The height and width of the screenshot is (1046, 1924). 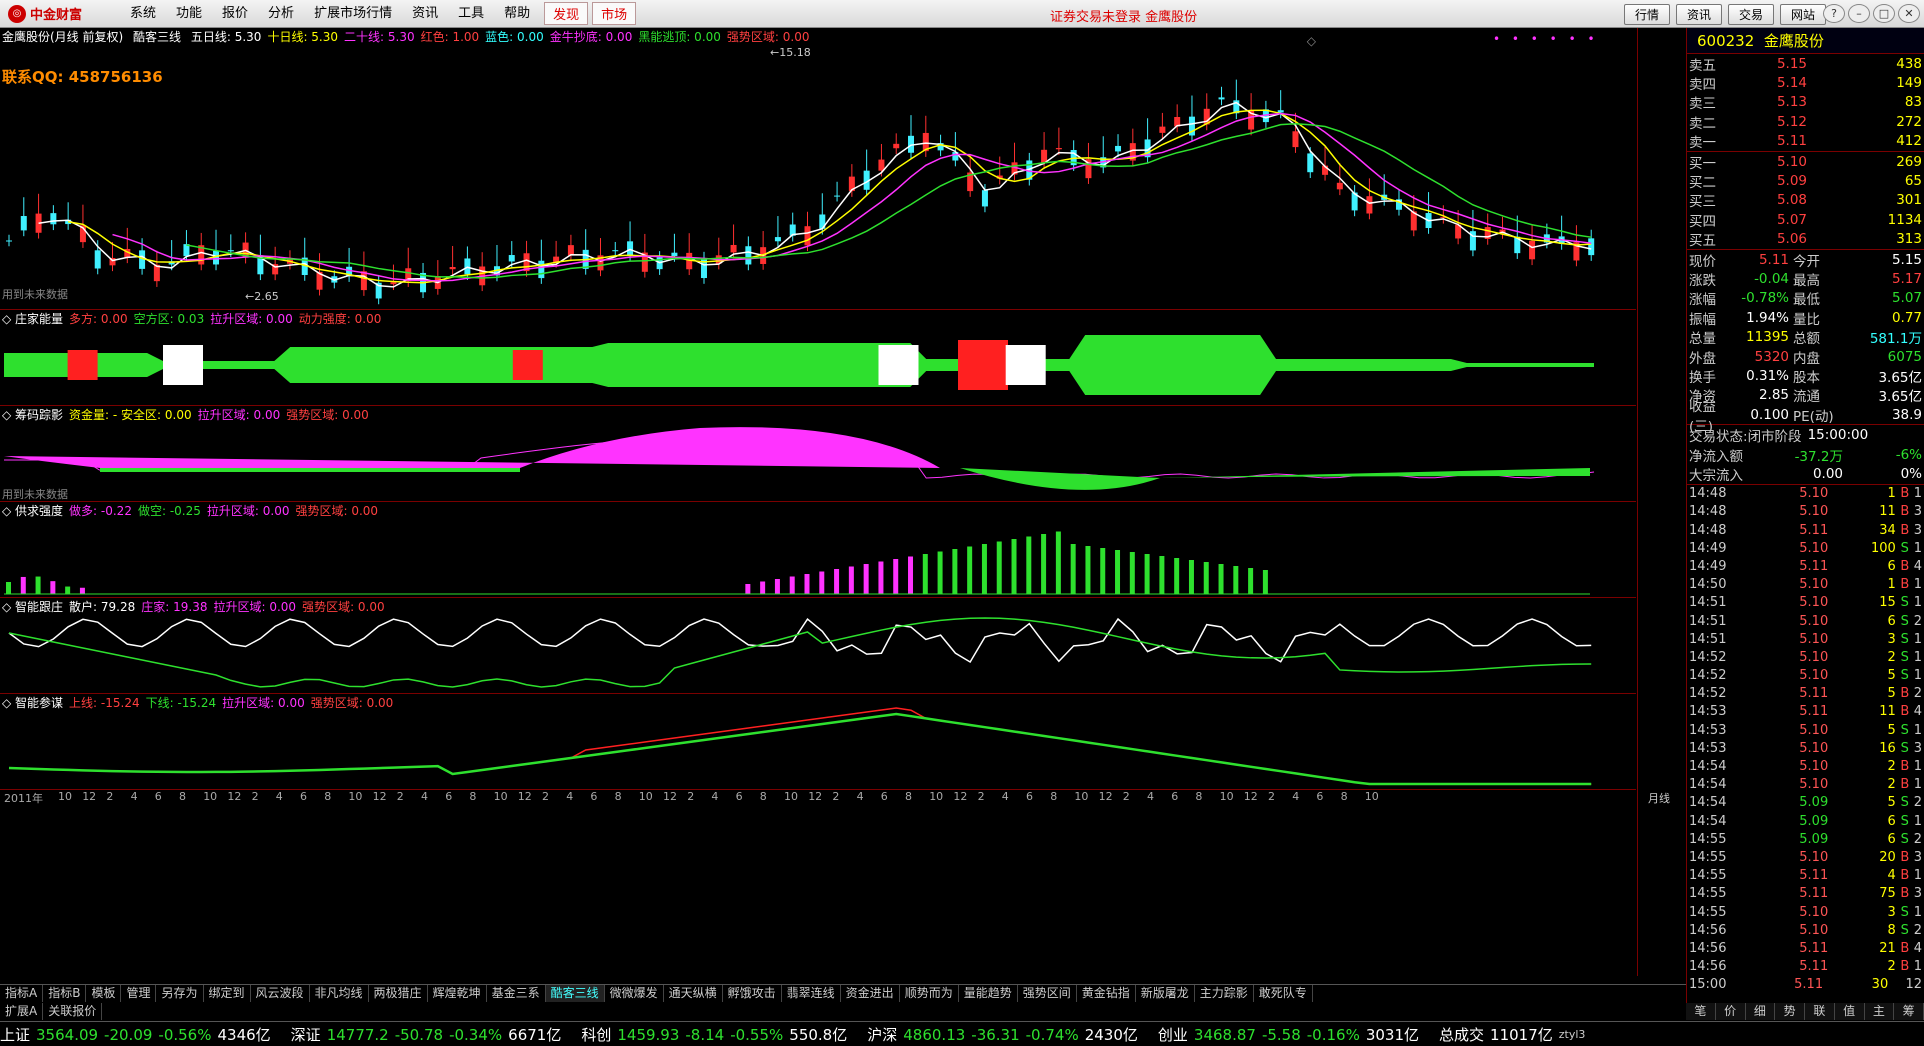 I want to click on indicator-tab: 酷客三线, so click(x=575, y=993).